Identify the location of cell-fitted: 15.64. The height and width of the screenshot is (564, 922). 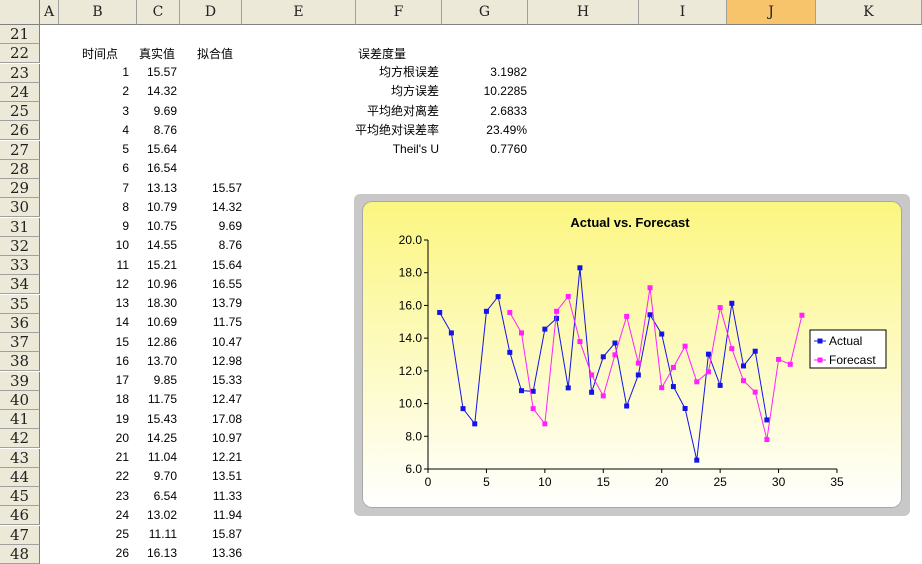
(211, 265).